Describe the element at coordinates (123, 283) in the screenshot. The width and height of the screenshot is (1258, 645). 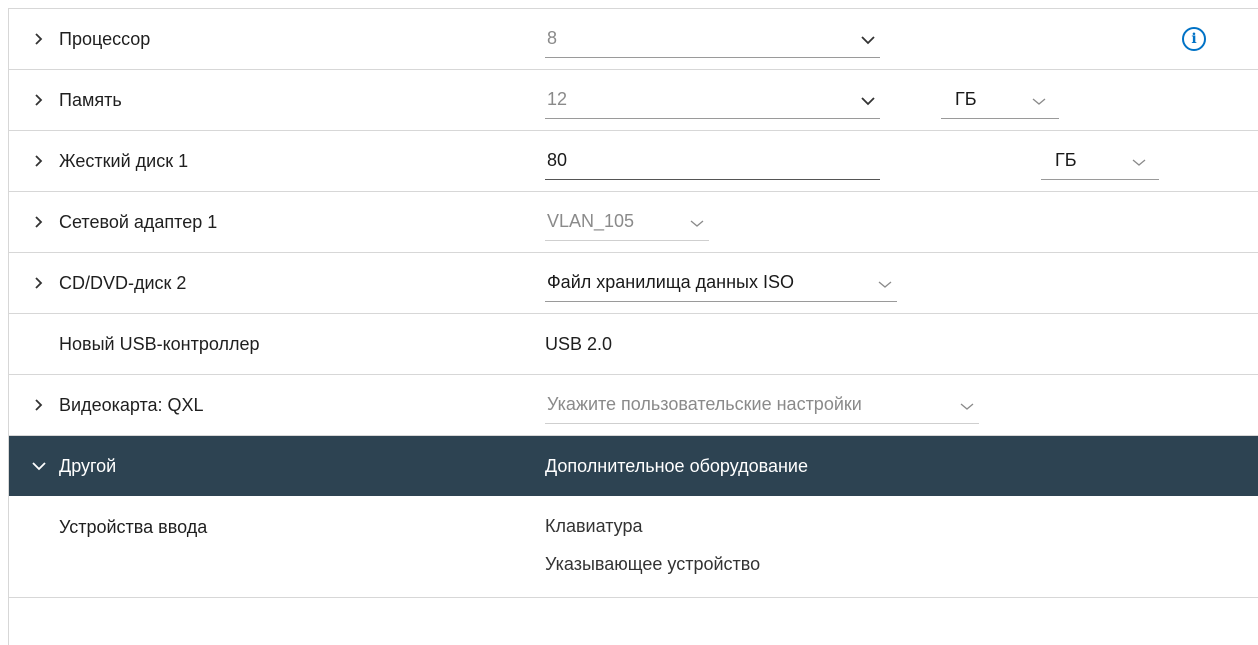
I see `row-label-cddvd: CD/DVD-диск 2` at that location.